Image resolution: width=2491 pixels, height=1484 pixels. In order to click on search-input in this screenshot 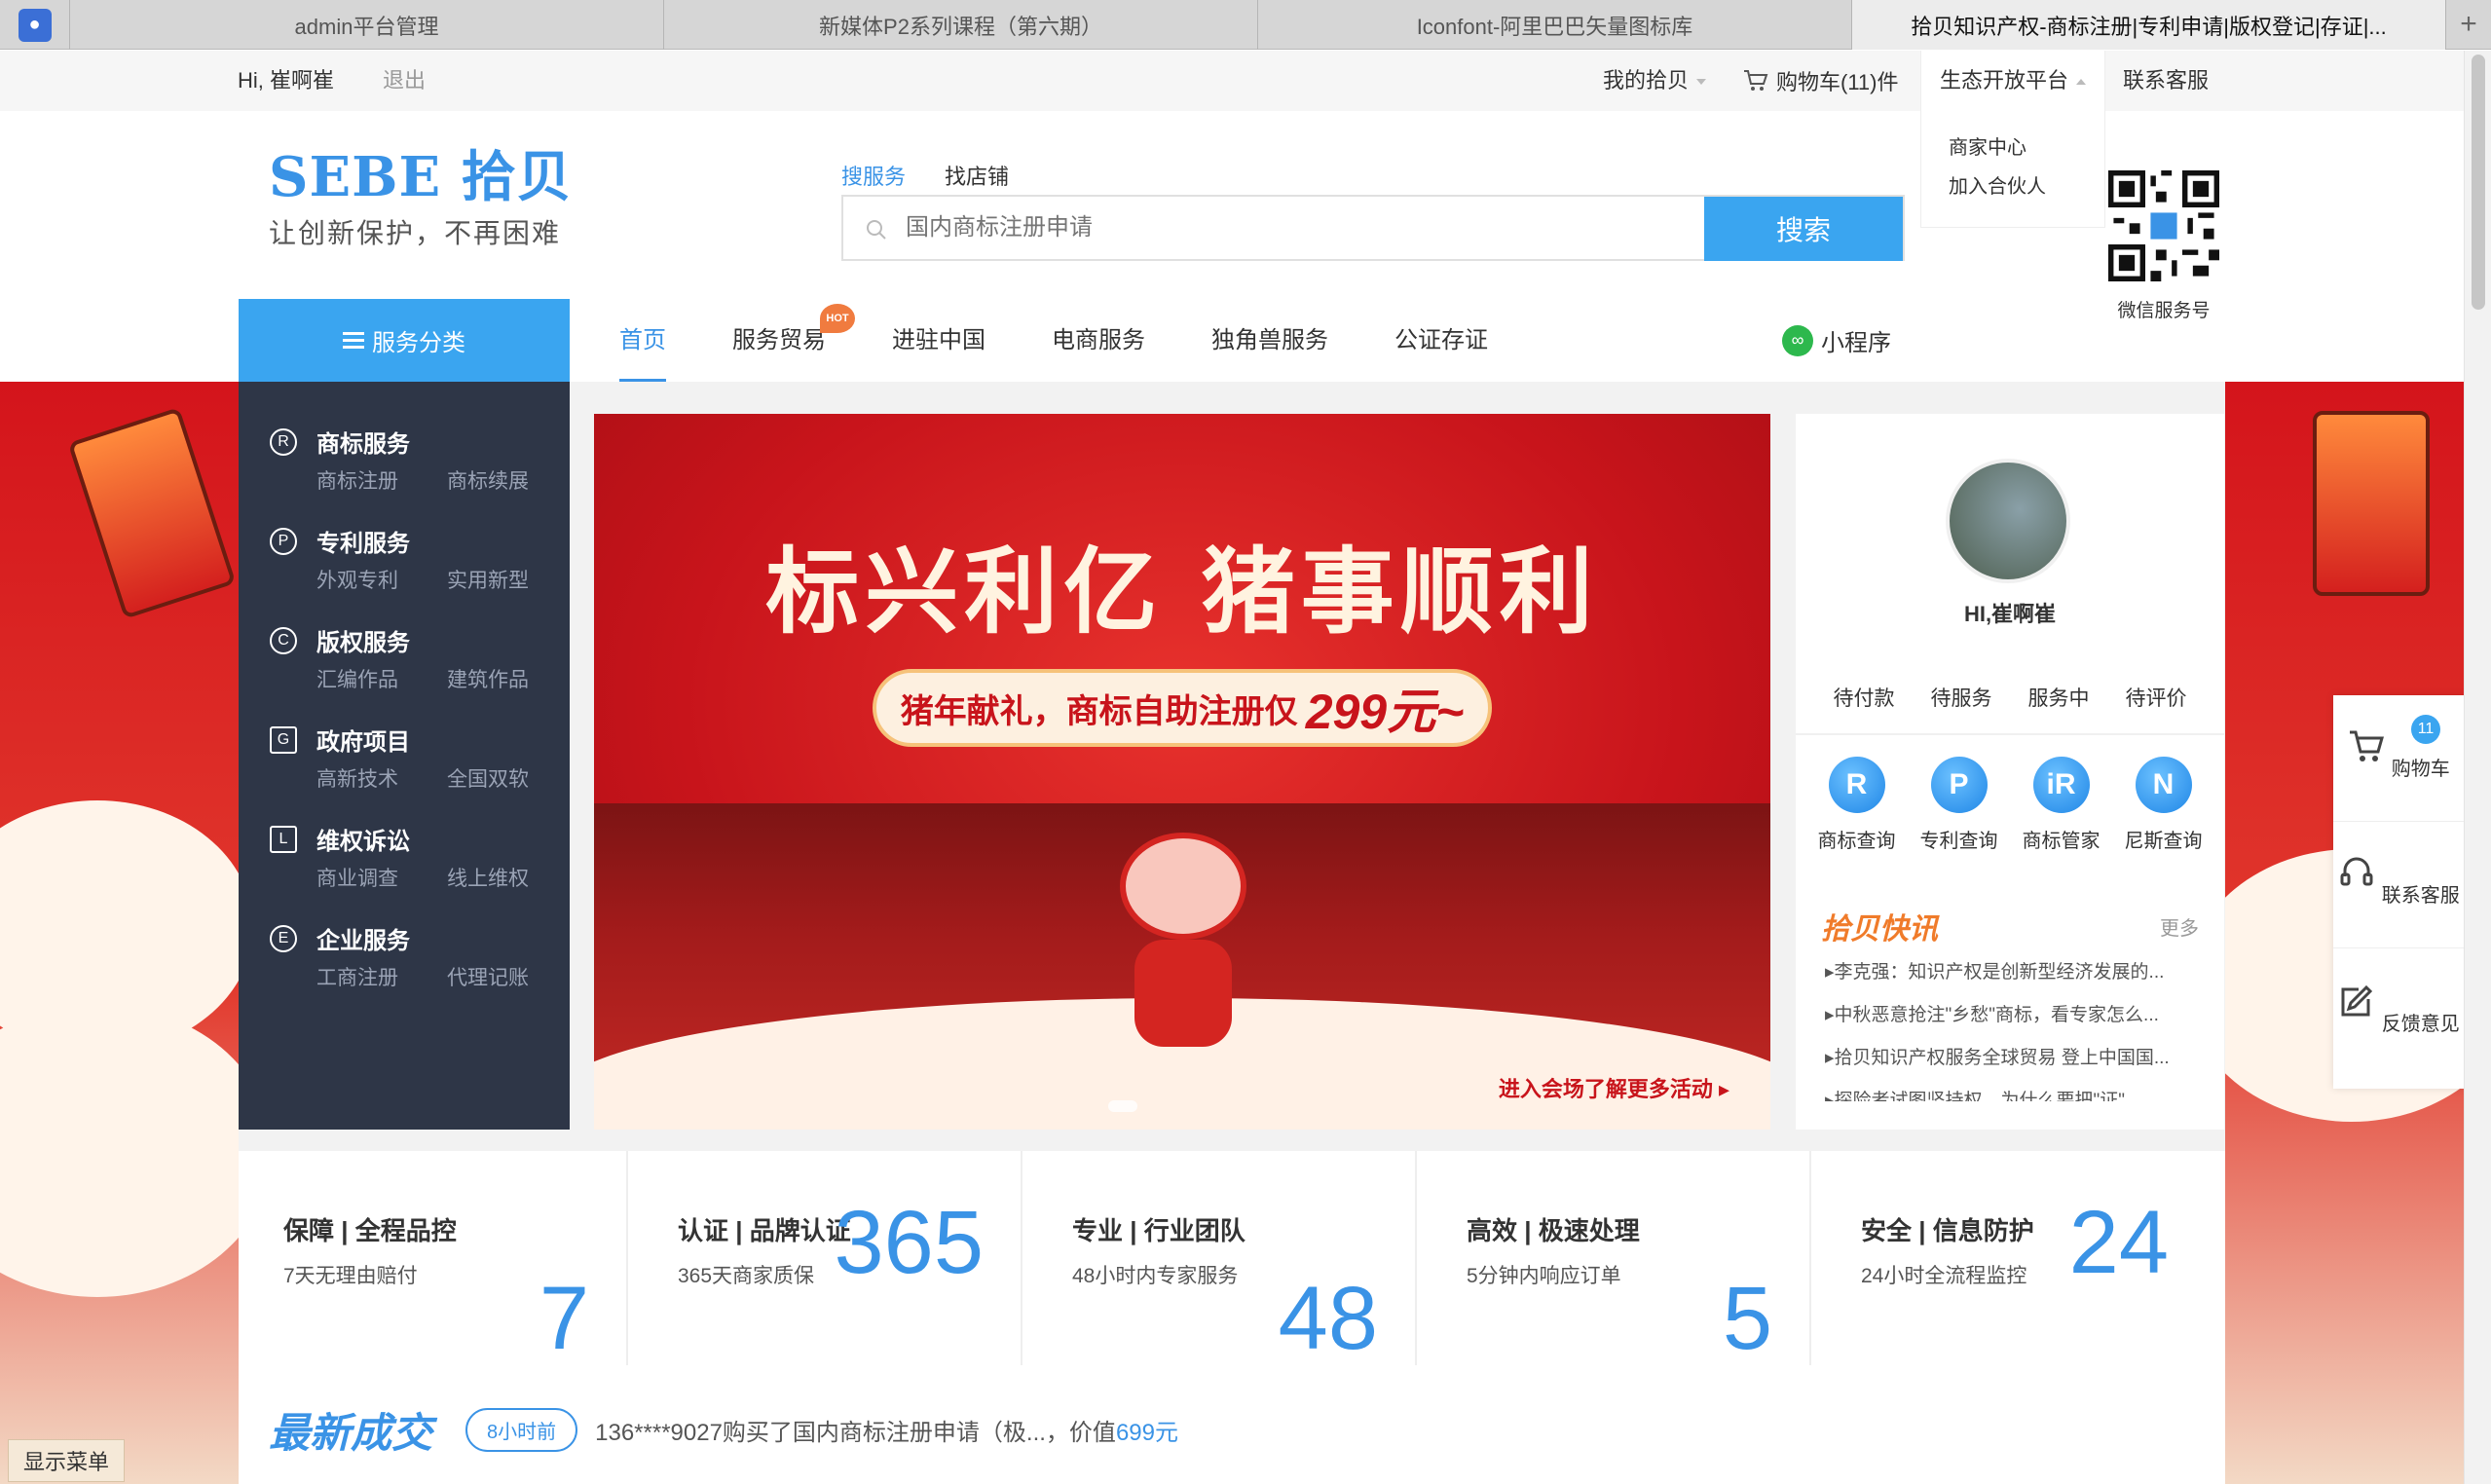, I will do `click(1237, 228)`.